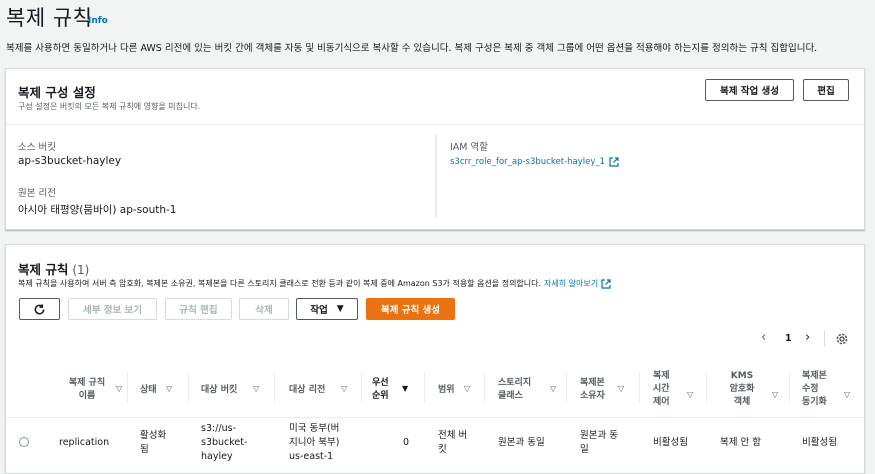 The width and height of the screenshot is (875, 474). Describe the element at coordinates (436, 176) in the screenshot. I see `column-separator` at that location.